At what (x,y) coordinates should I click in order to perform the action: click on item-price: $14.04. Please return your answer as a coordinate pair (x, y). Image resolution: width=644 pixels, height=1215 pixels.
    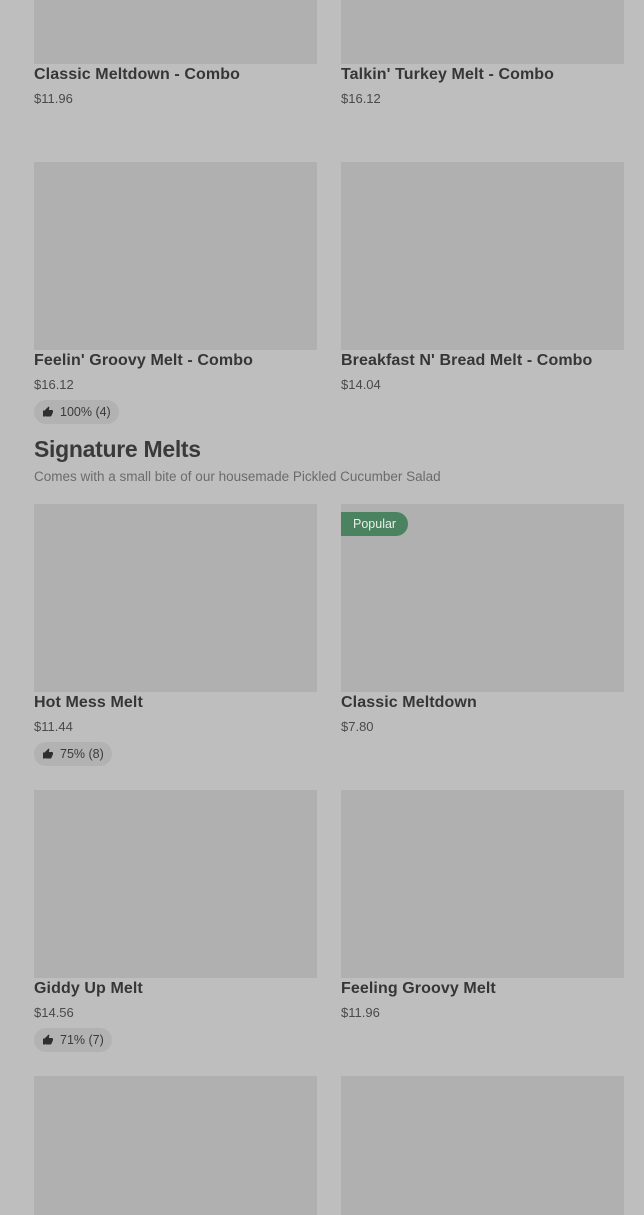
    Looking at the image, I should click on (361, 384).